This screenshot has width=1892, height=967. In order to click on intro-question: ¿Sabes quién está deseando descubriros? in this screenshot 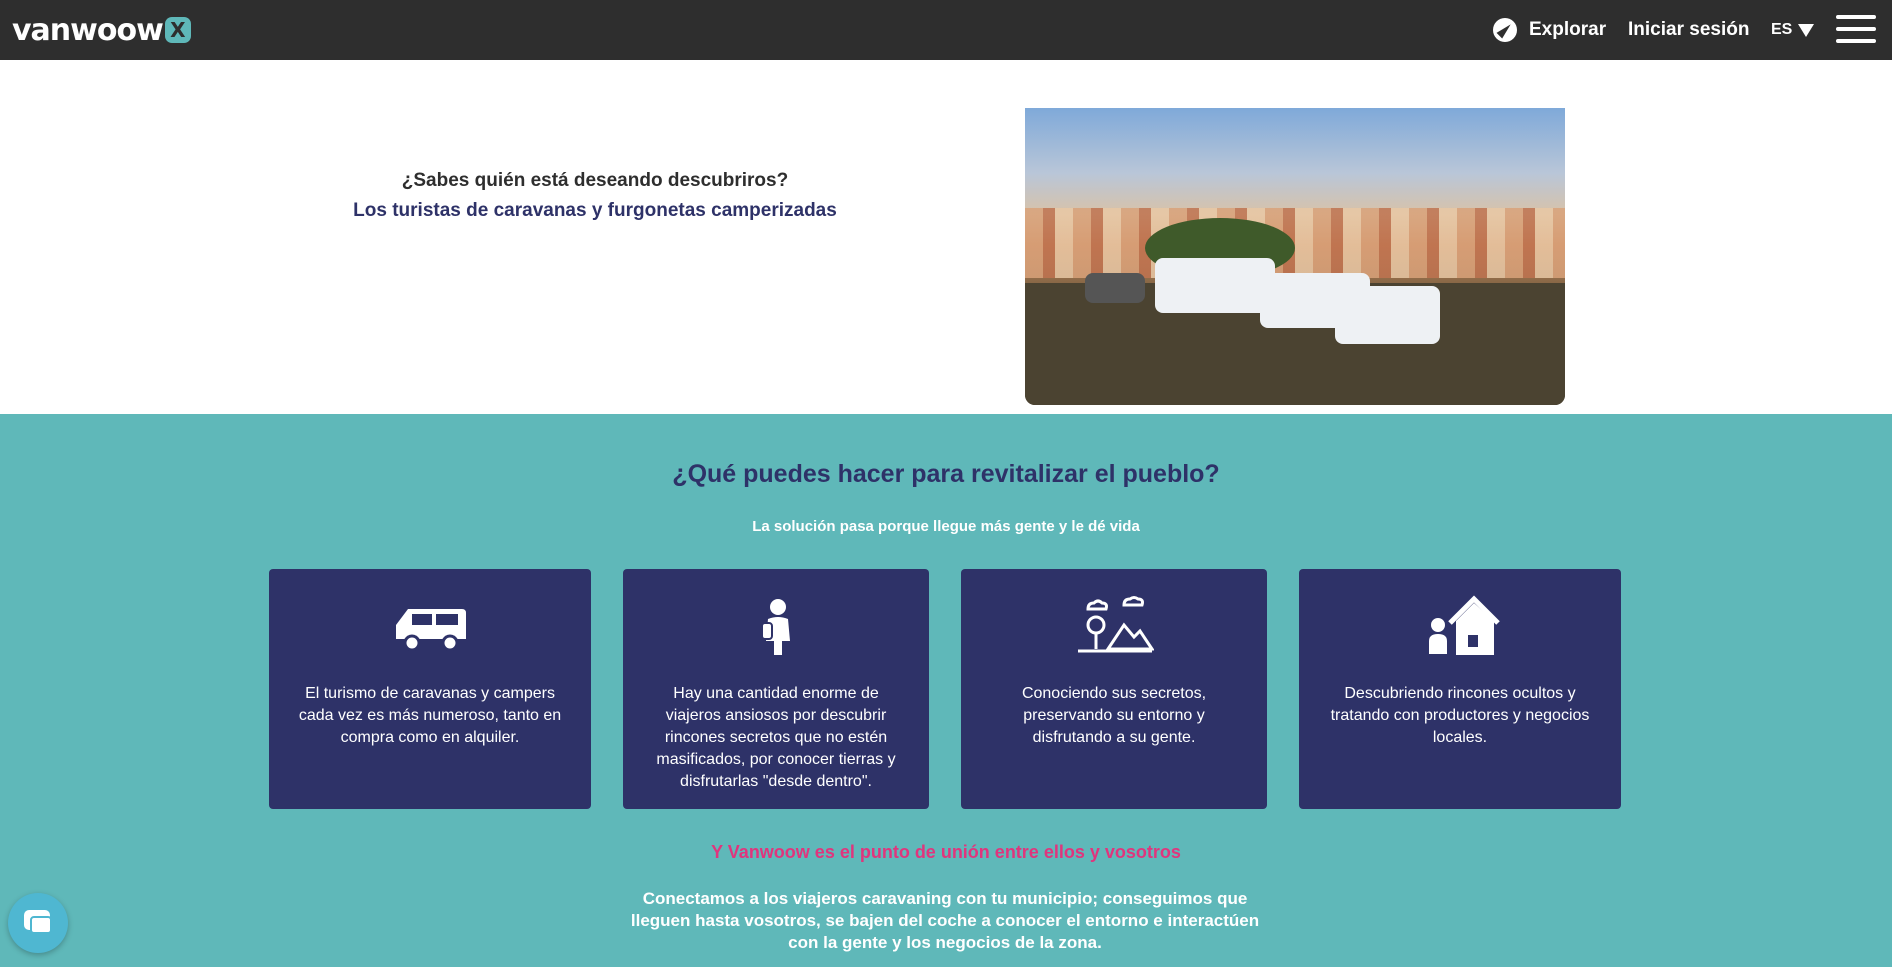, I will do `click(595, 180)`.